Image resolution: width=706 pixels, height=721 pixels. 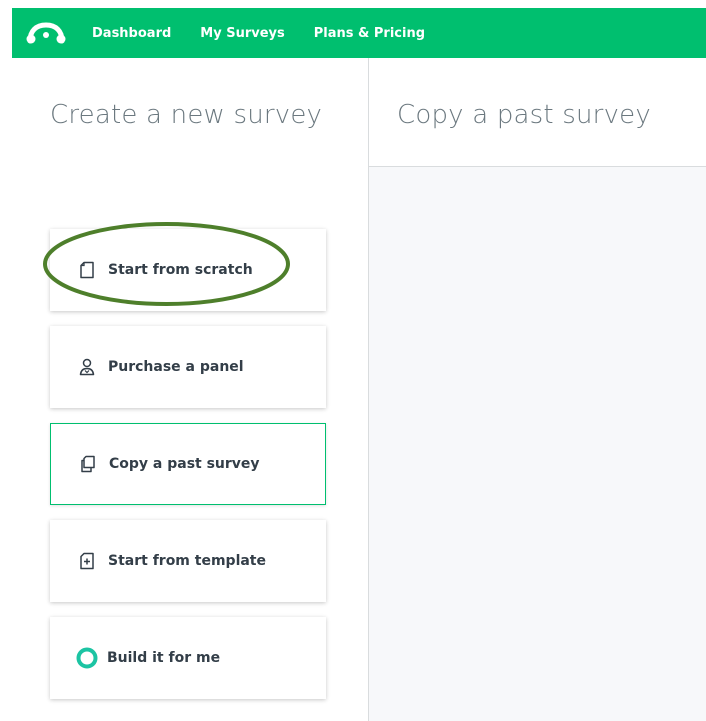 What do you see at coordinates (87, 270) in the screenshot?
I see `blank-page-icon` at bounding box center [87, 270].